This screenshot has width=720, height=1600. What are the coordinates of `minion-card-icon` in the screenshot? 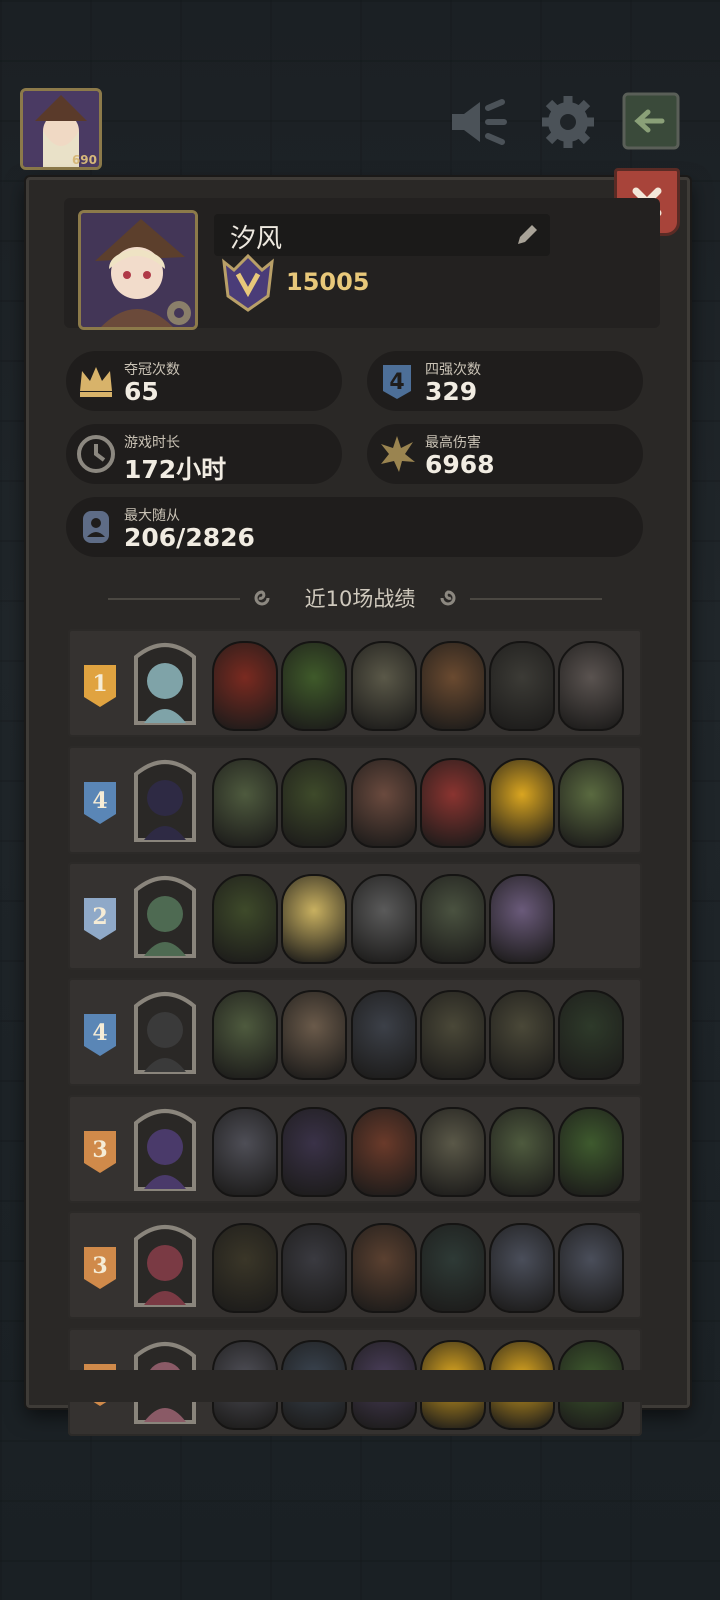 It's located at (96, 527).